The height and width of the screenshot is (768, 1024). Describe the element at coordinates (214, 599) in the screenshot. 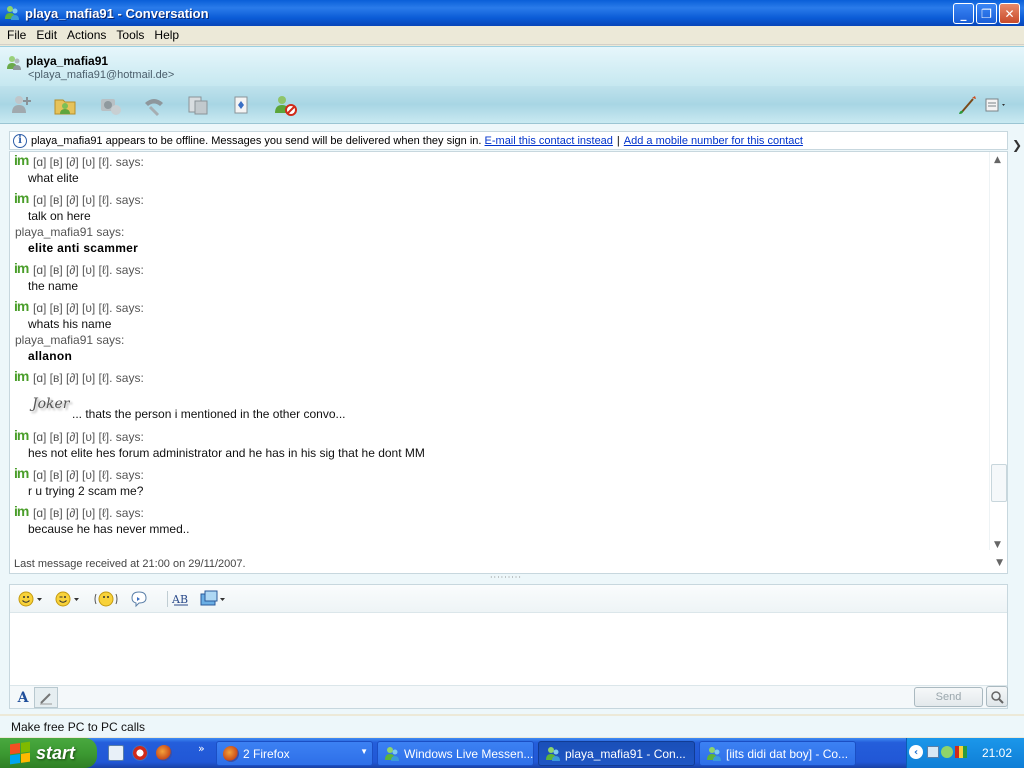

I see `send-picture-icon` at that location.